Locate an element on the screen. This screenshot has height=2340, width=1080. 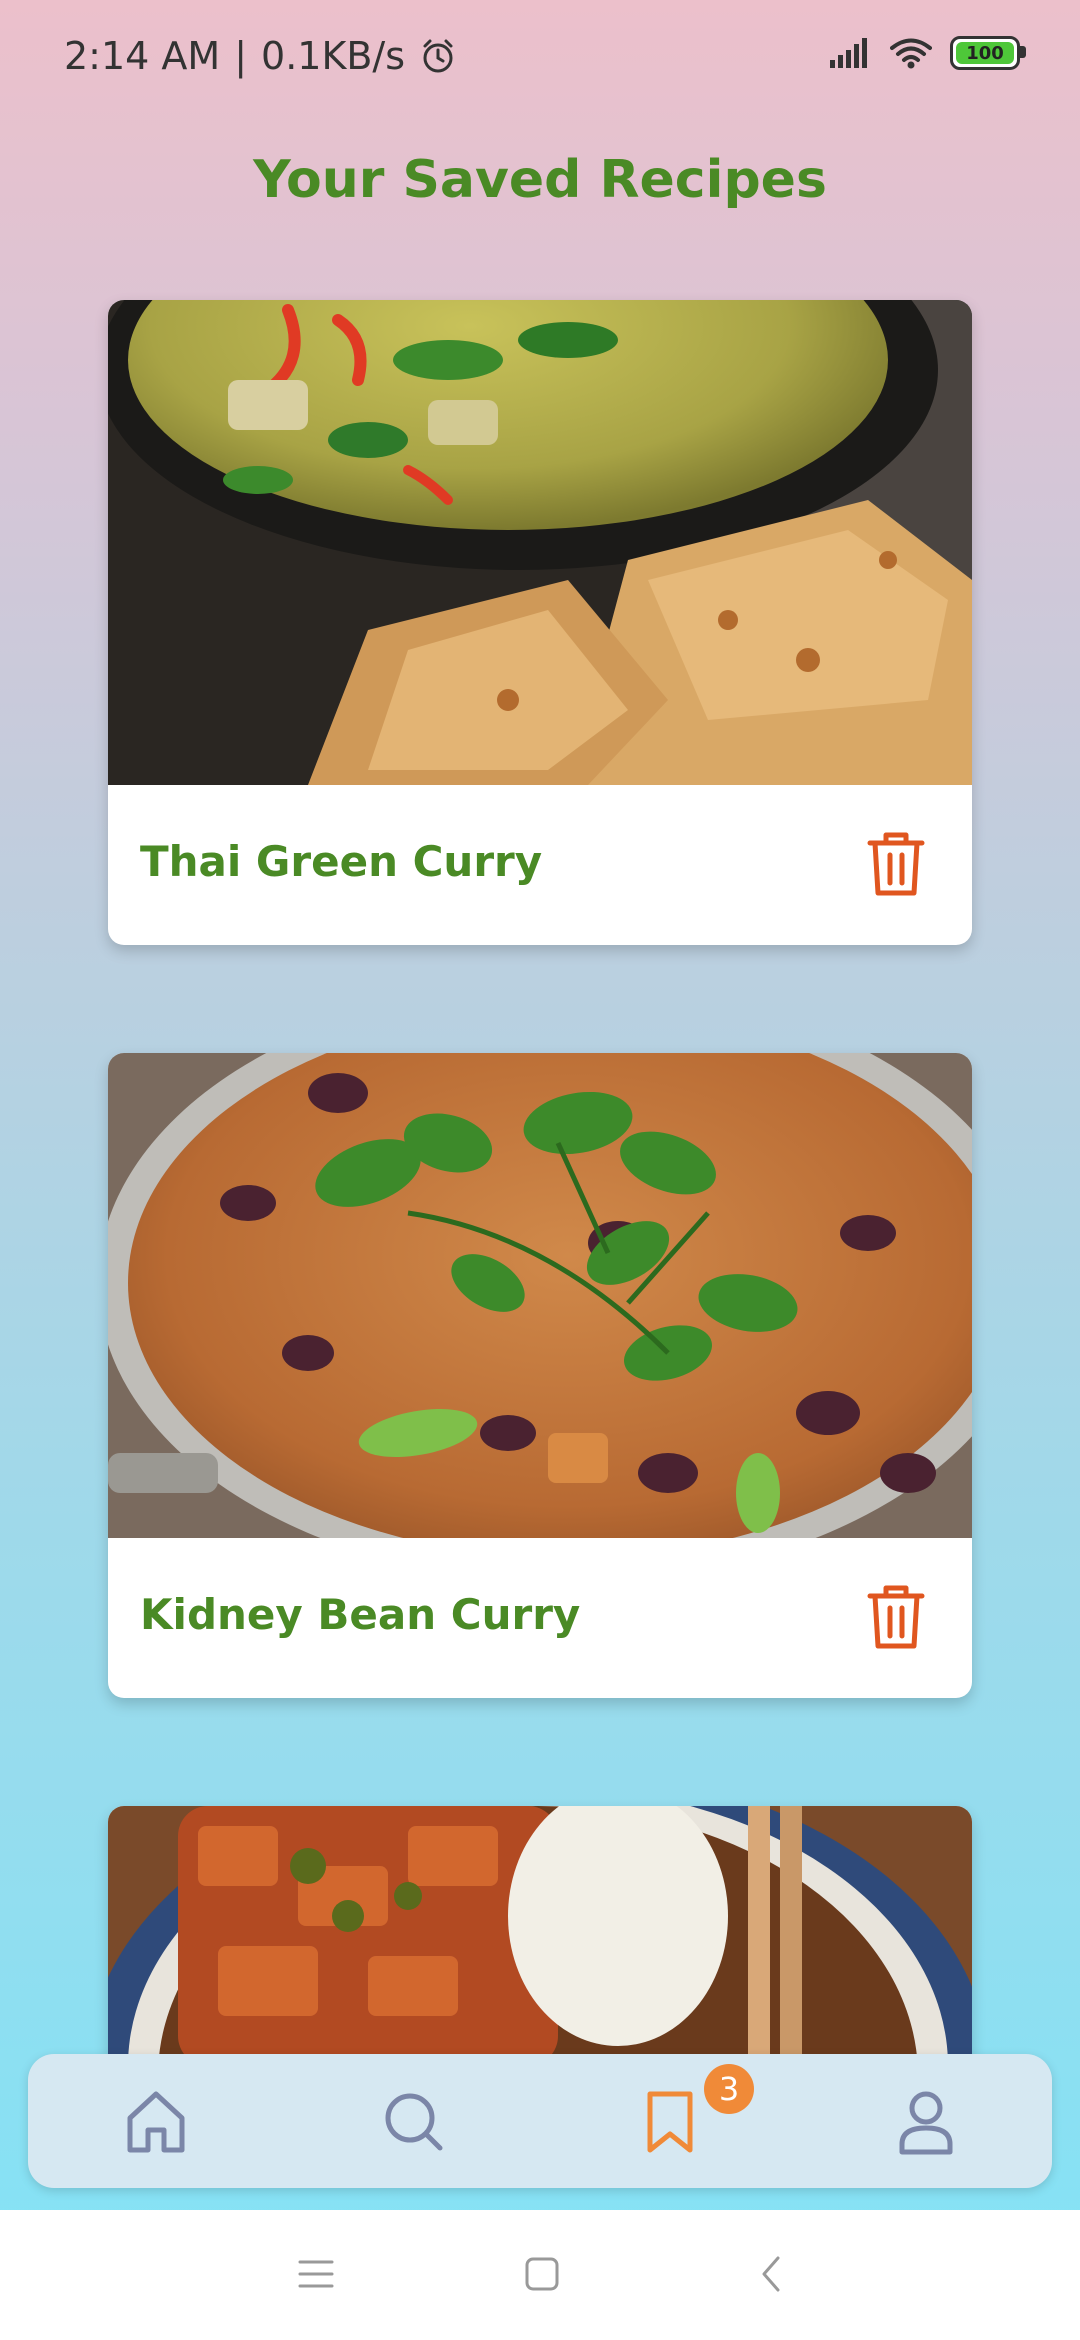
saved-count-badge: 3 is located at coordinates (729, 2089).